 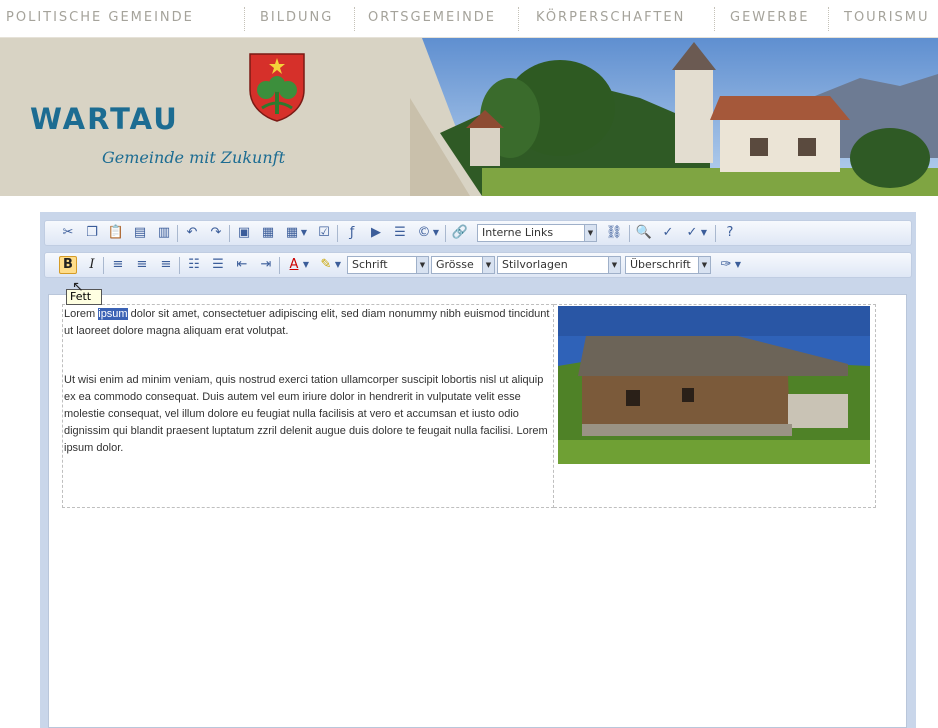 I want to click on help-icon: ?, so click(x=730, y=233).